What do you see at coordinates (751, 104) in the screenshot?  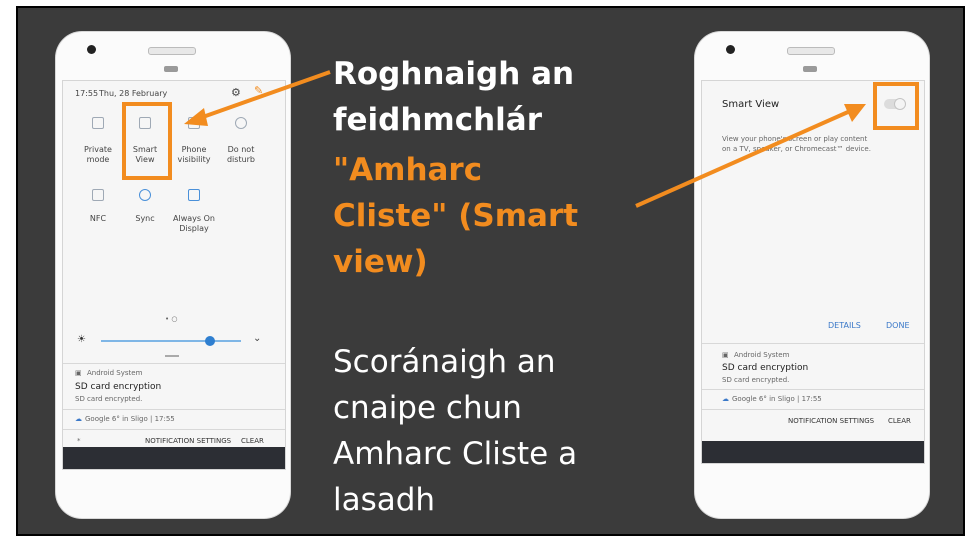 I see `smart-view-title: Smart View` at bounding box center [751, 104].